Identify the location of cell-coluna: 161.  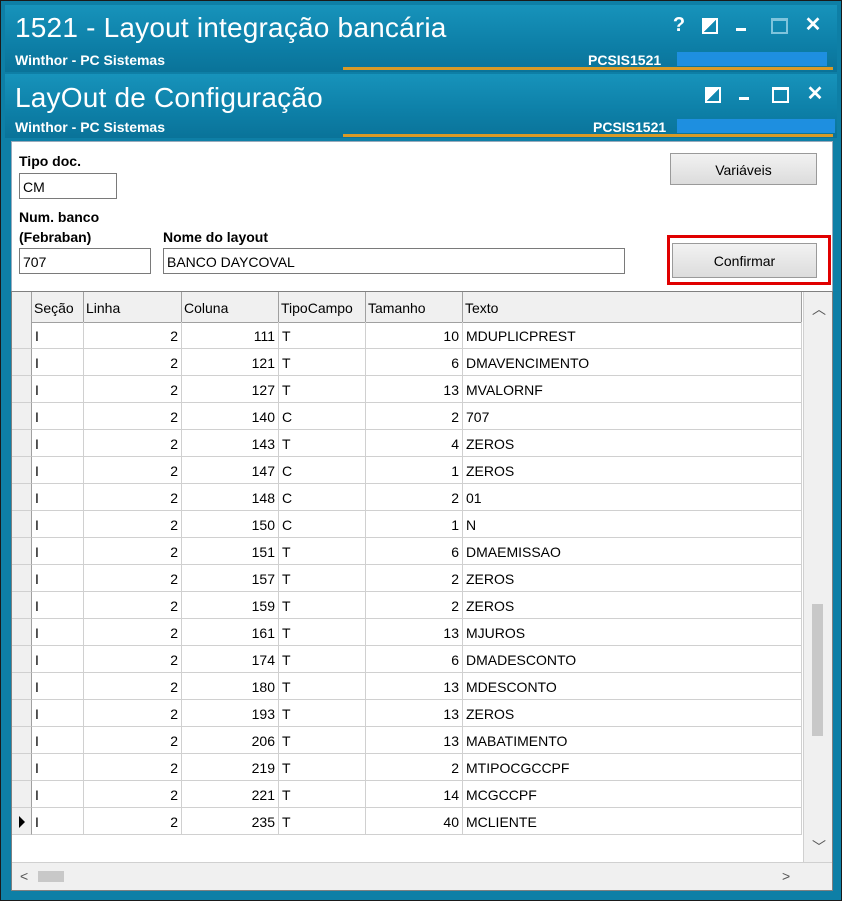
(230, 632).